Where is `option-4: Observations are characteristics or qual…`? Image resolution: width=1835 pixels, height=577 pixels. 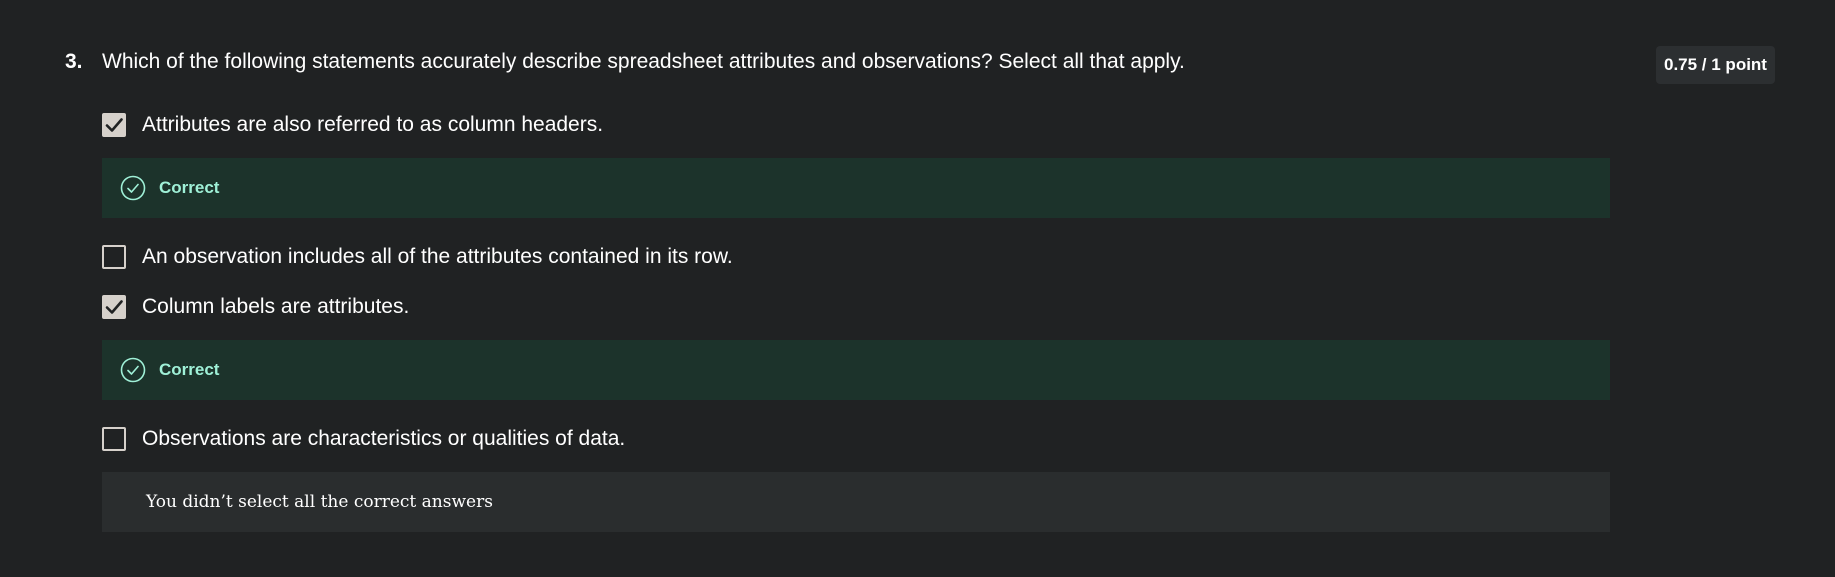
option-4: Observations are characteristics or qual… is located at coordinates (363, 439).